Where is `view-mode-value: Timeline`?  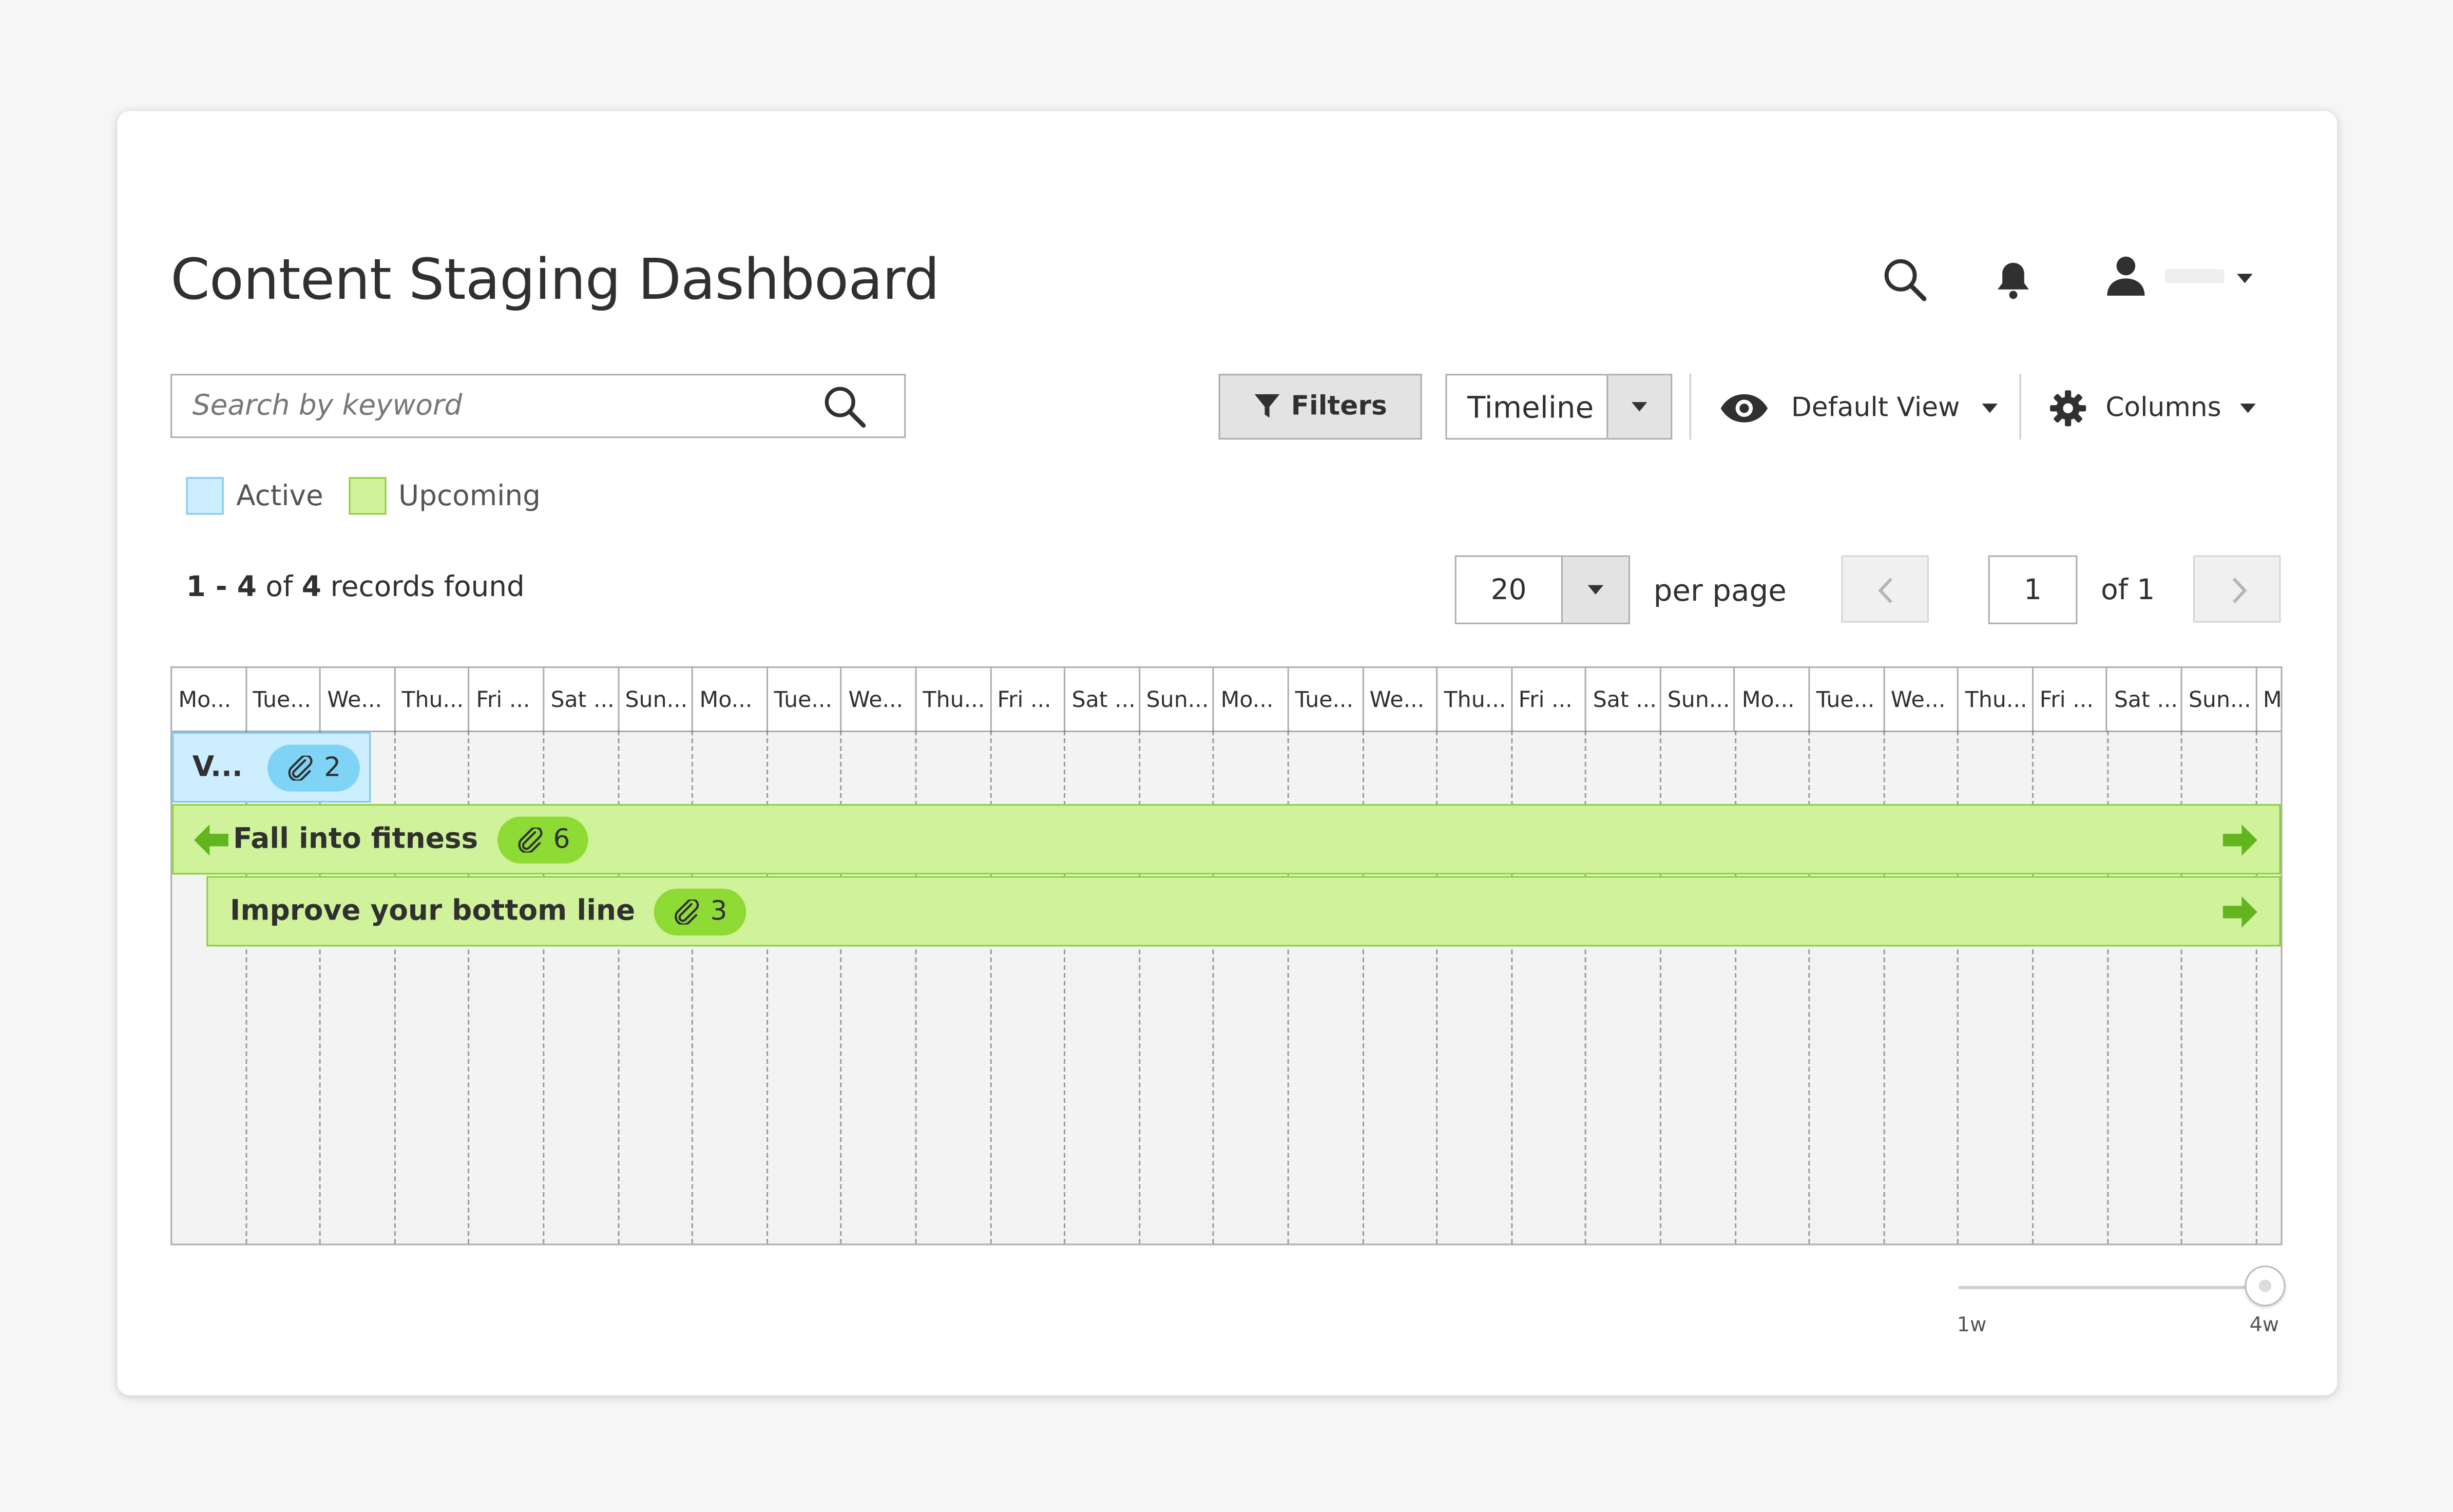 view-mode-value: Timeline is located at coordinates (1530, 409).